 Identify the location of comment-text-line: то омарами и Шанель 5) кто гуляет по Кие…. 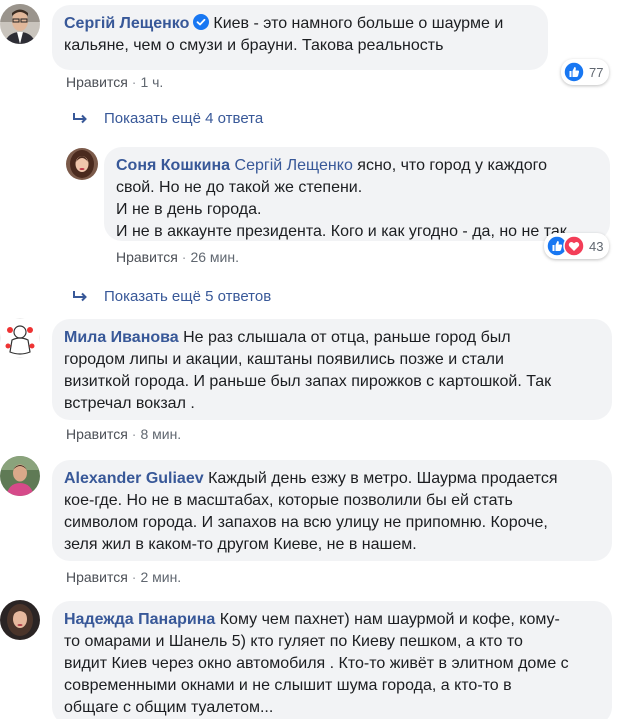
(293, 641).